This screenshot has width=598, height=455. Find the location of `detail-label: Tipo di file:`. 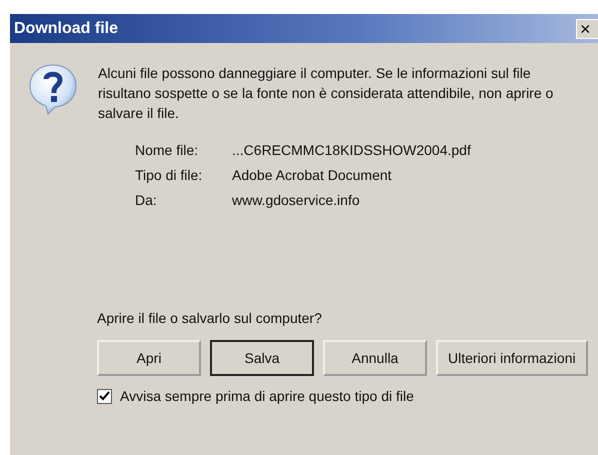

detail-label: Tipo di file: is located at coordinates (169, 175).